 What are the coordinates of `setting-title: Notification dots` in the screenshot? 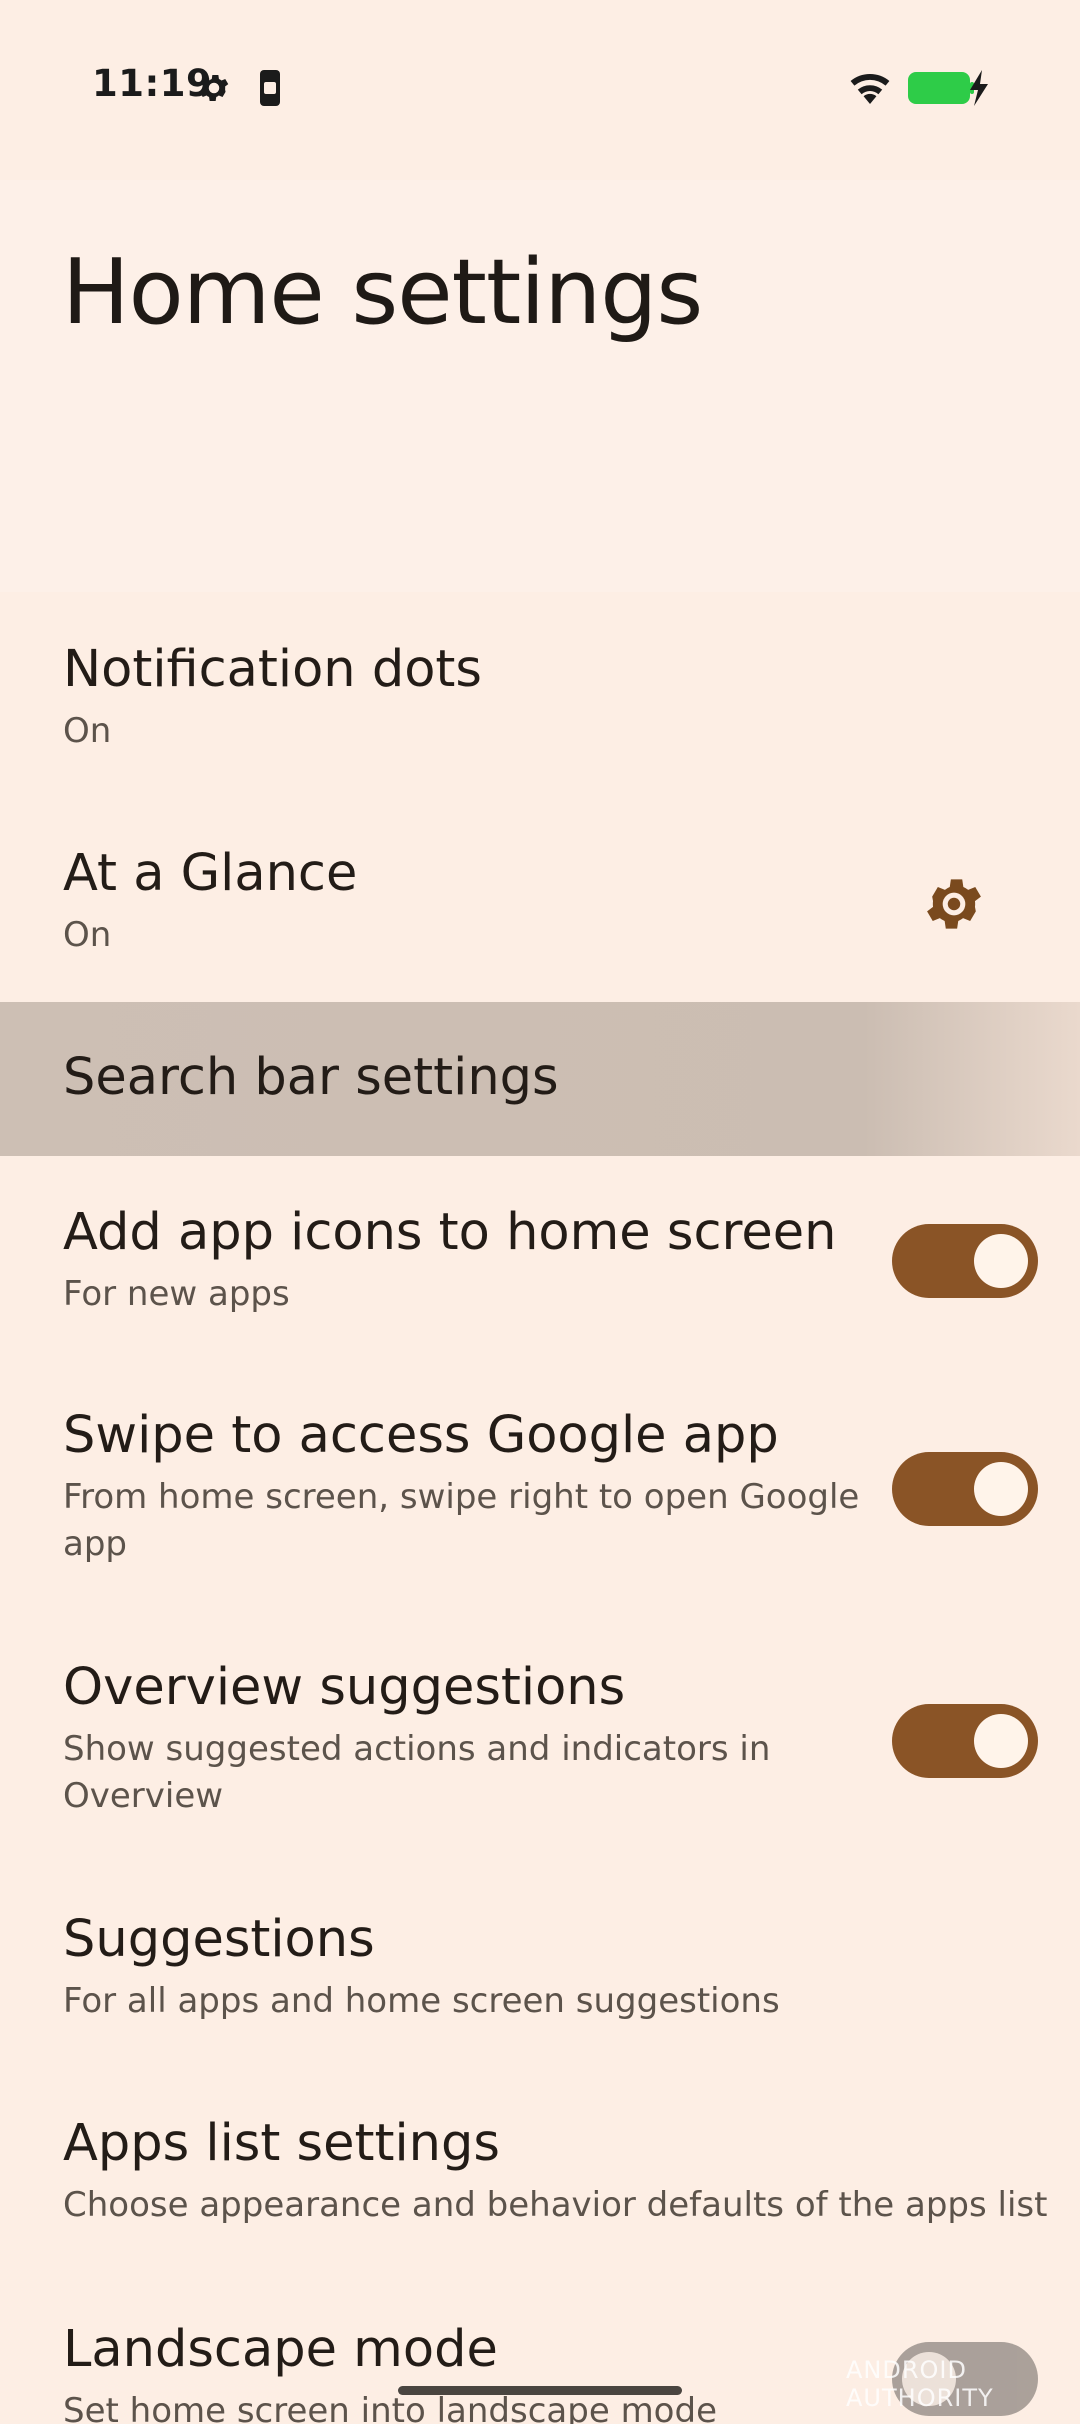 It's located at (272, 669).